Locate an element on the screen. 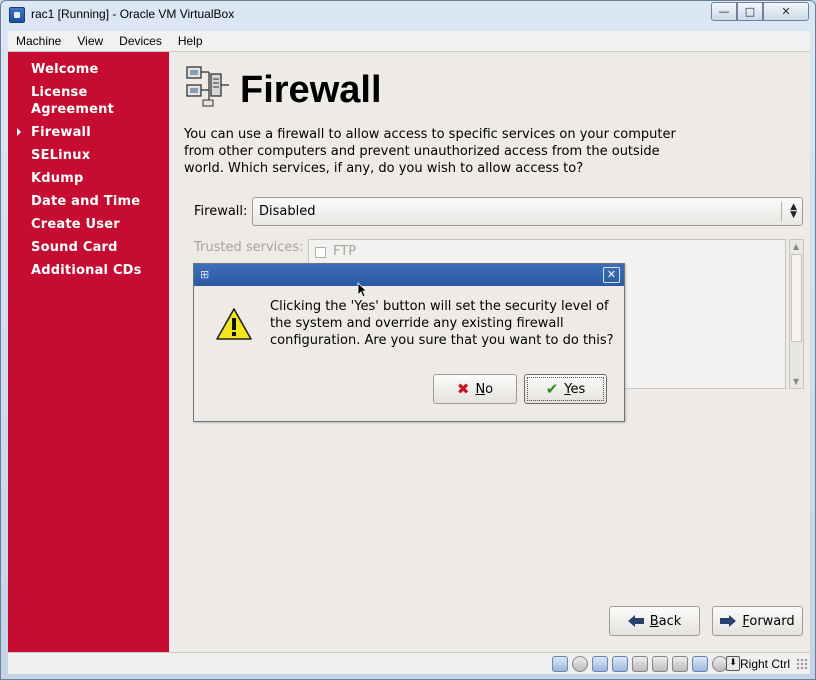 The width and height of the screenshot is (816, 680). menu-bar: Machine View Devices Help is located at coordinates (409, 41).